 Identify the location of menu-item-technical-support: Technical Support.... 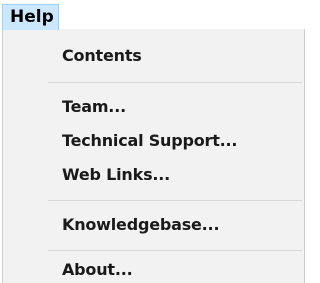
(150, 141).